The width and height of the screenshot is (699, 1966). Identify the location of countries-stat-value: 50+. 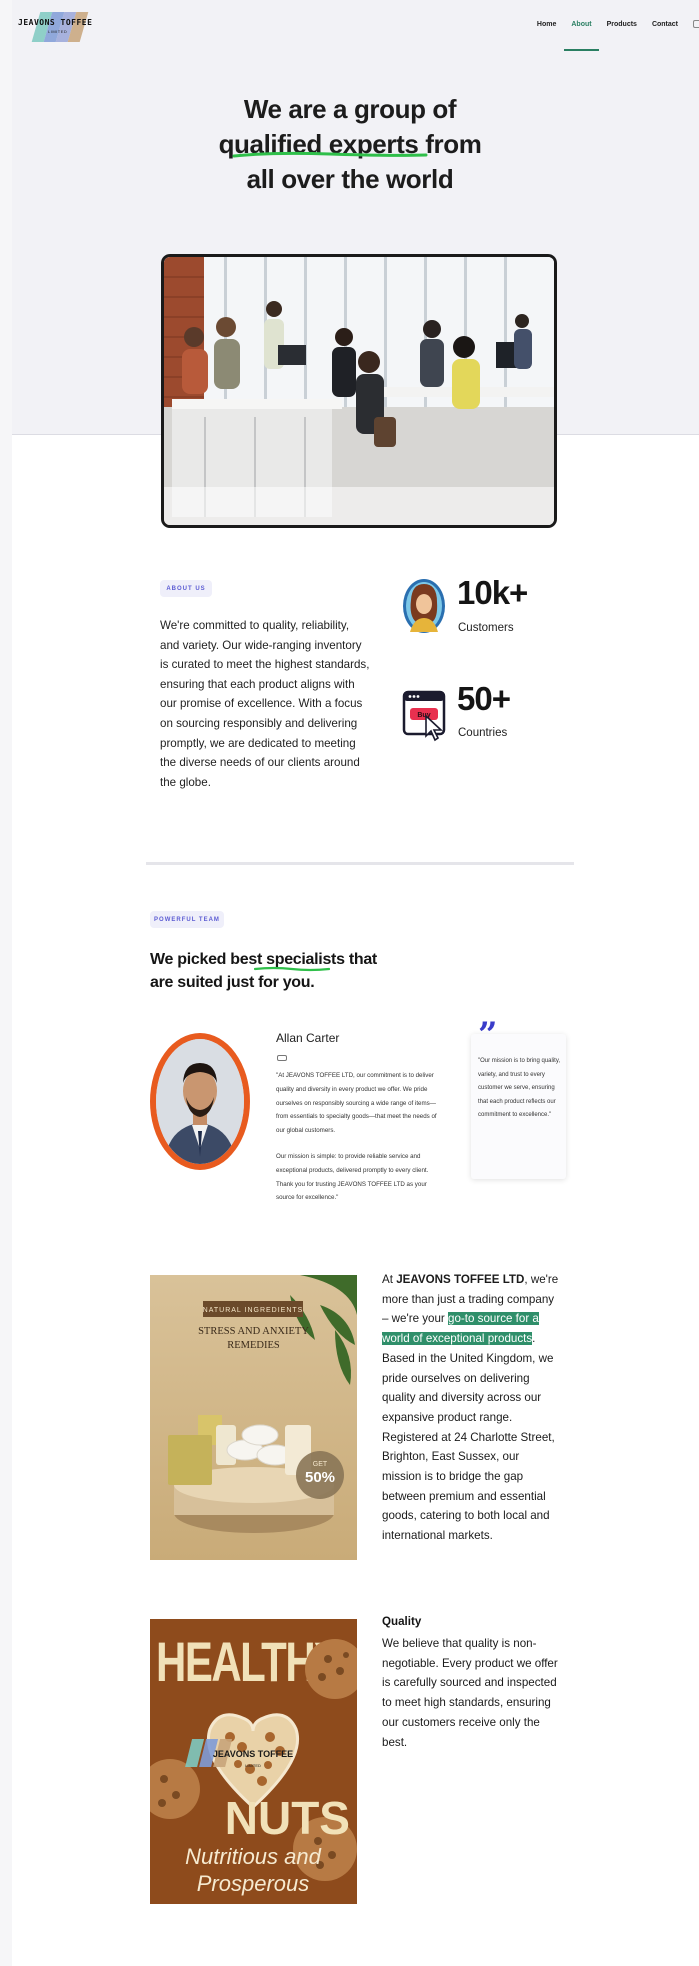
(484, 698).